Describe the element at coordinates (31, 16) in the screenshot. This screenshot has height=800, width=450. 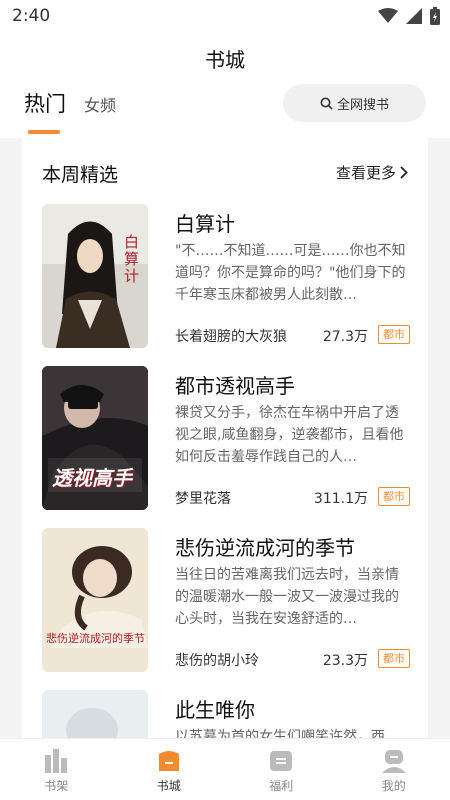
I see `status-time: 2:40` at that location.